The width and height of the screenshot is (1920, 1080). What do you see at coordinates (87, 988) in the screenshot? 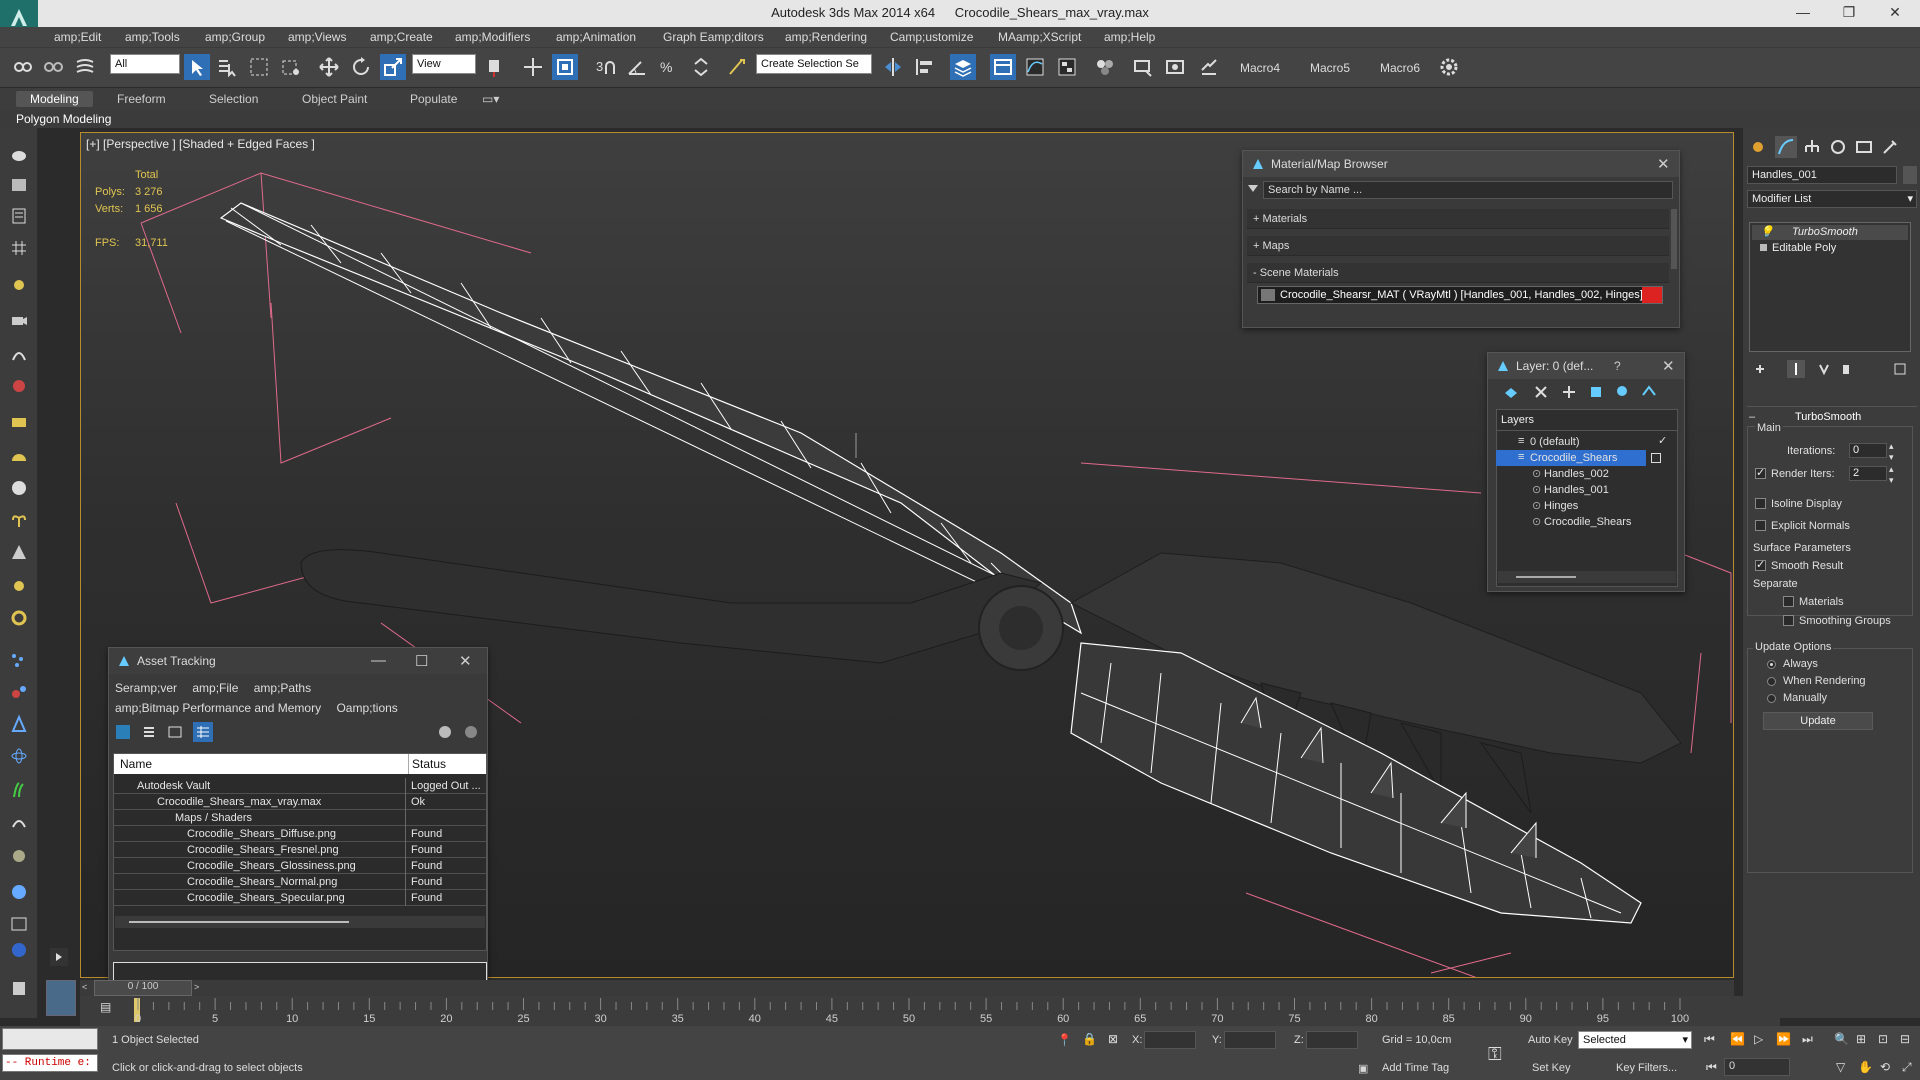
I see `time-prev-icon: <` at bounding box center [87, 988].